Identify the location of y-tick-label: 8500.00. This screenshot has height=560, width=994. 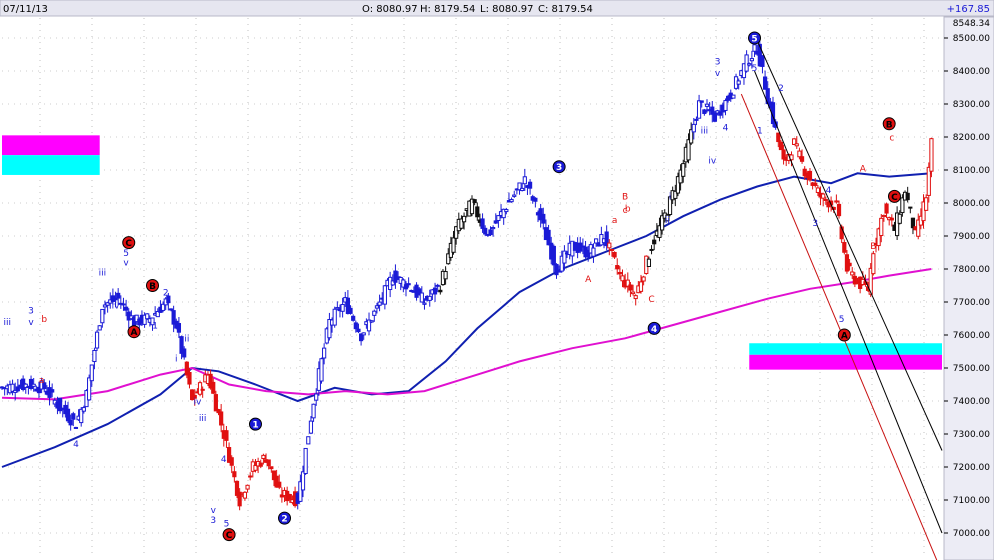
(971, 39).